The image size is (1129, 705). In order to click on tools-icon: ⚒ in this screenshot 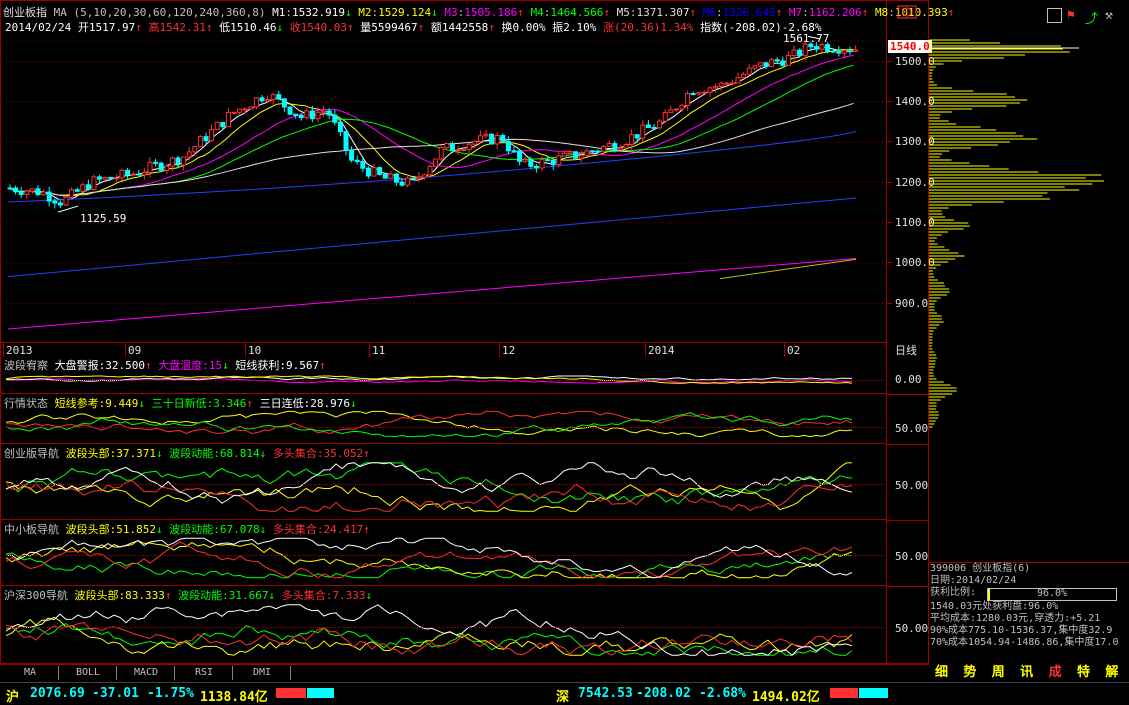, I will do `click(1109, 15)`.